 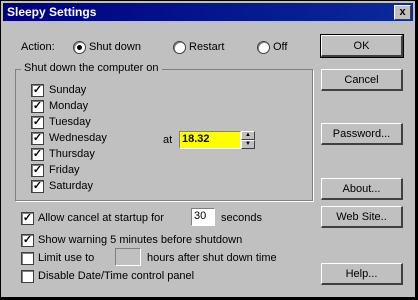 I want to click on time-input: 18.32, so click(x=210, y=140).